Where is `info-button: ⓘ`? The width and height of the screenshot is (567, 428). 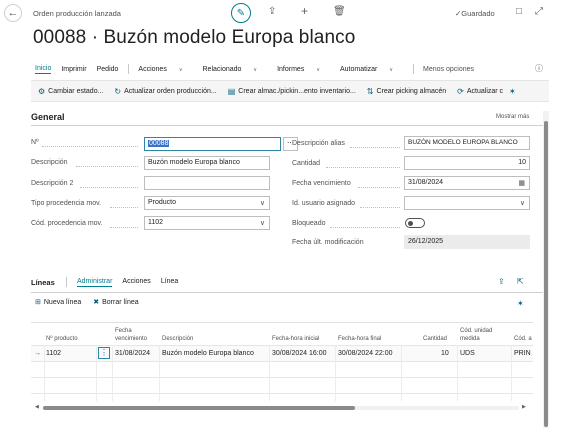
info-button: ⓘ is located at coordinates (539, 68).